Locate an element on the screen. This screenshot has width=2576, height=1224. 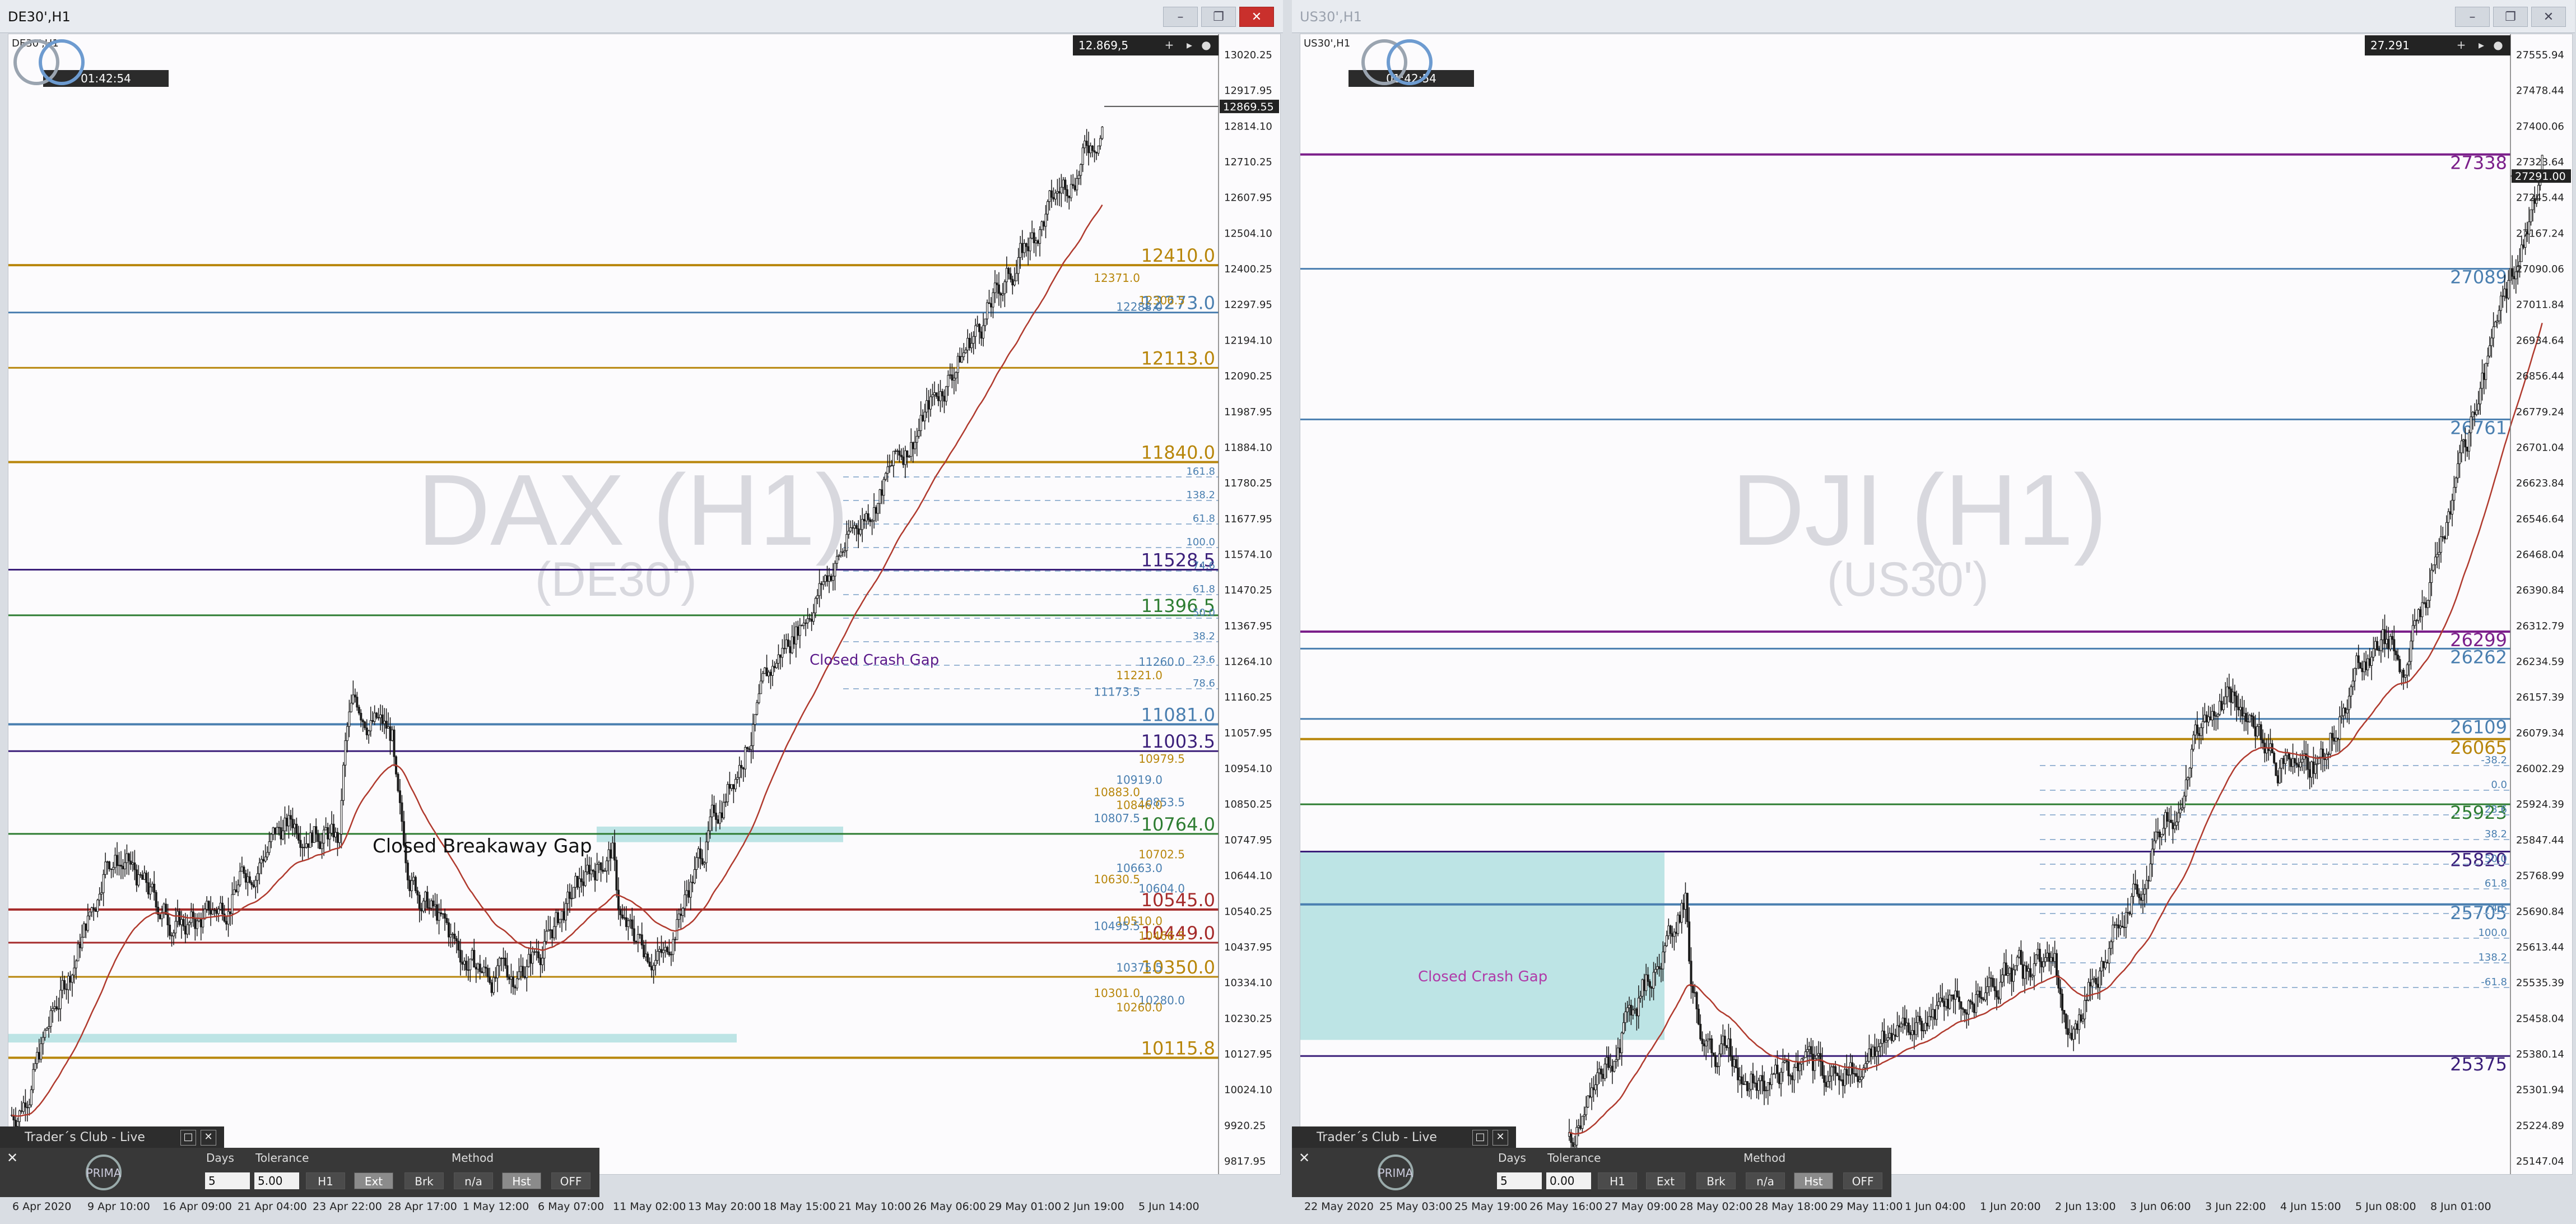
tab-label: Trader´s Club - Live is located at coordinates (85, 1137).